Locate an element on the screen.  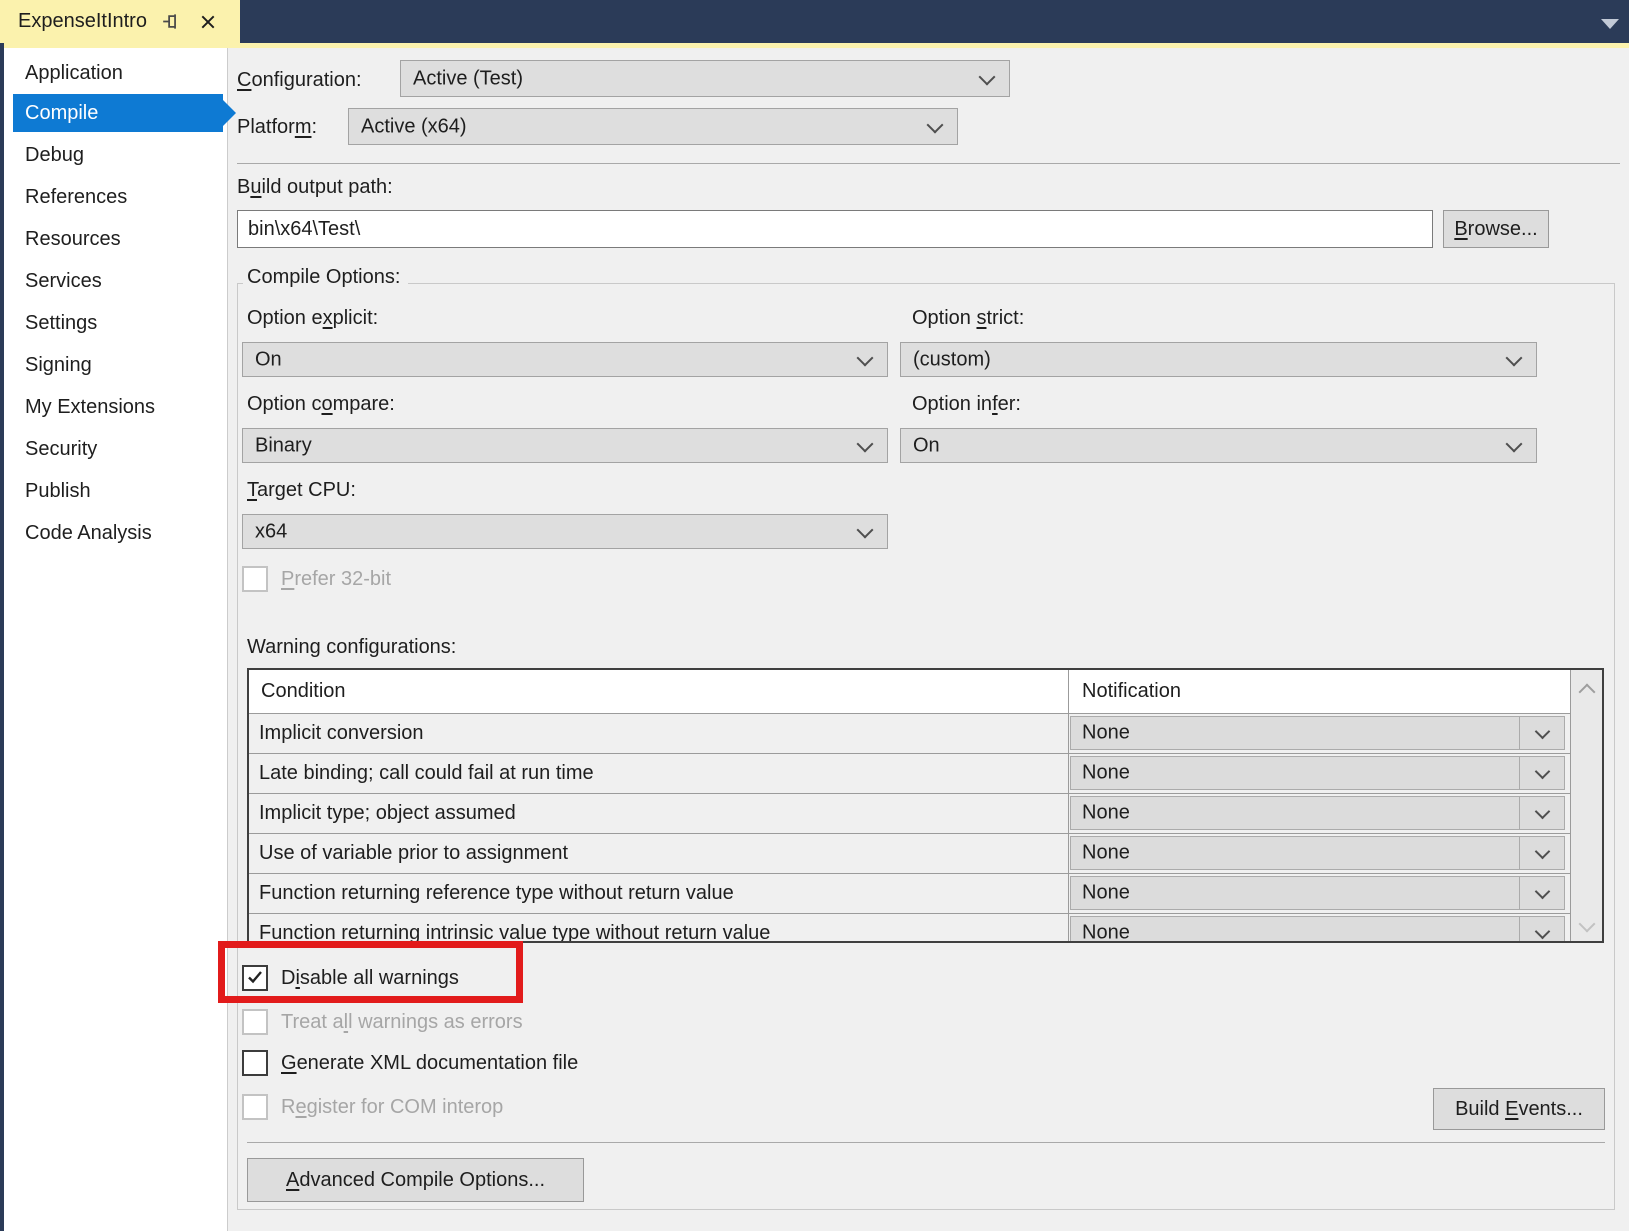
document-tab: ExpenseItIntro is located at coordinates (120, 24).